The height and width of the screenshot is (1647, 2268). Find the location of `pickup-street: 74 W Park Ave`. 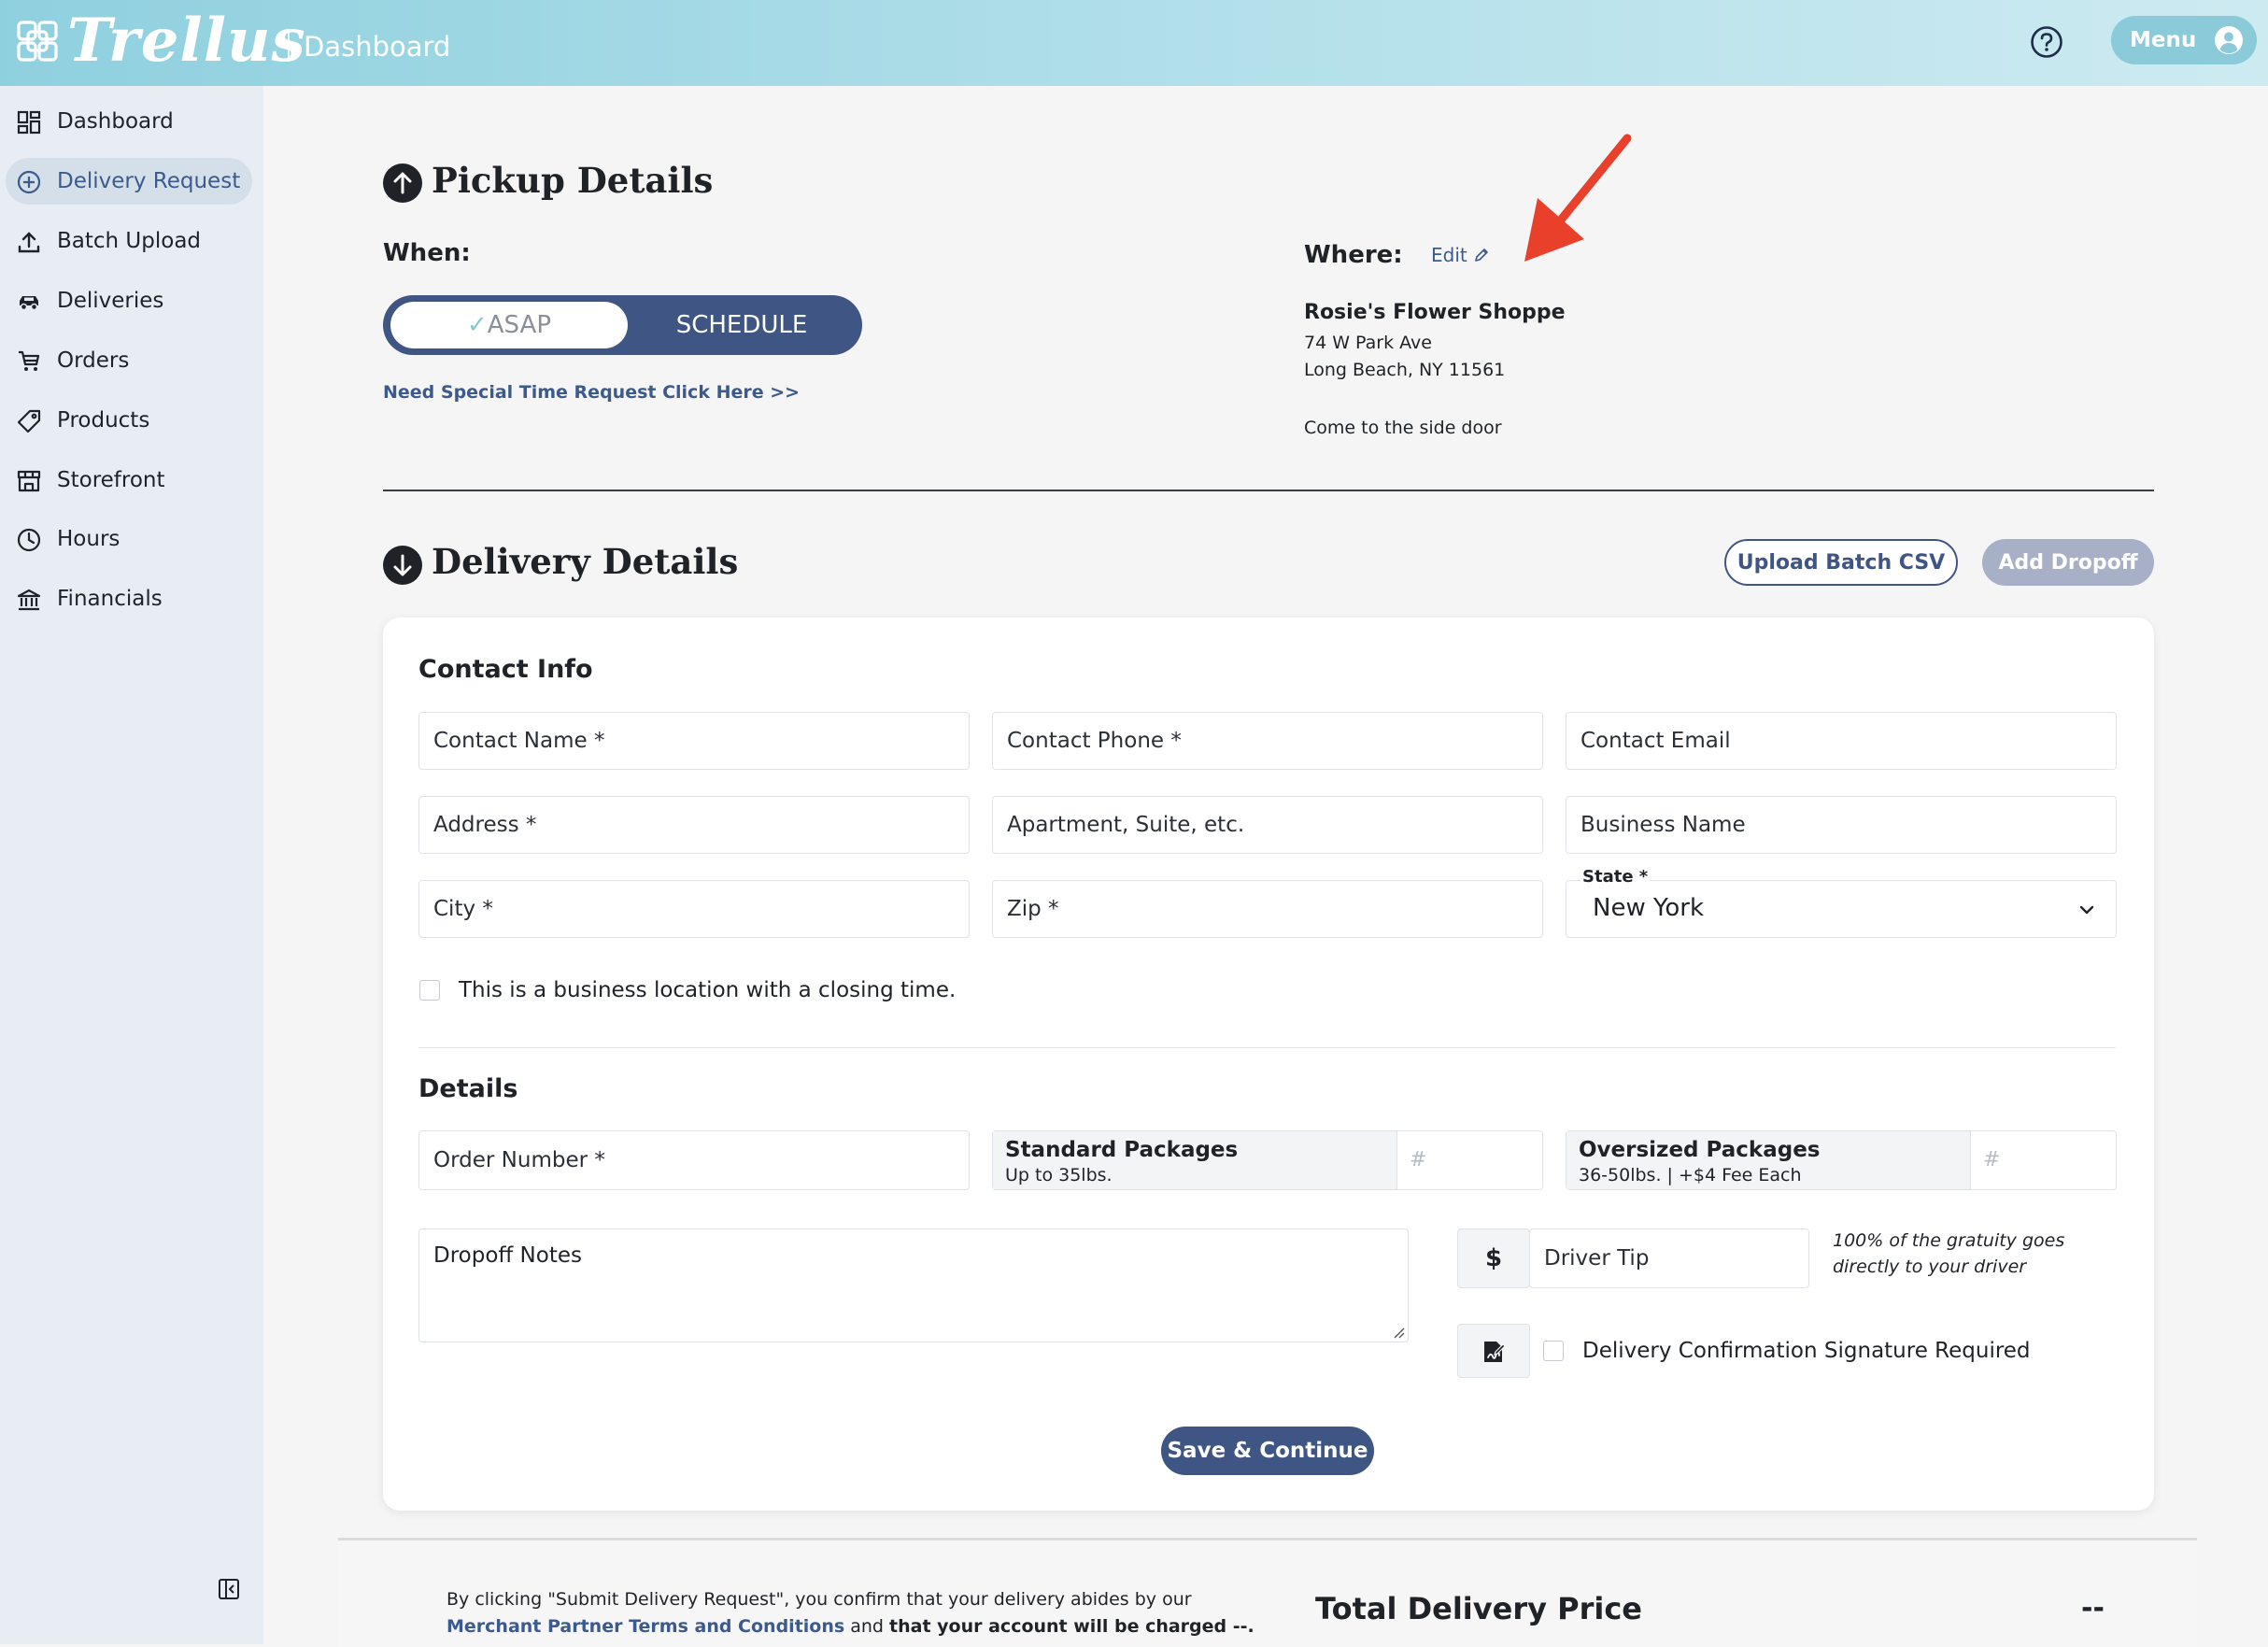

pickup-street: 74 W Park Ave is located at coordinates (1368, 343).